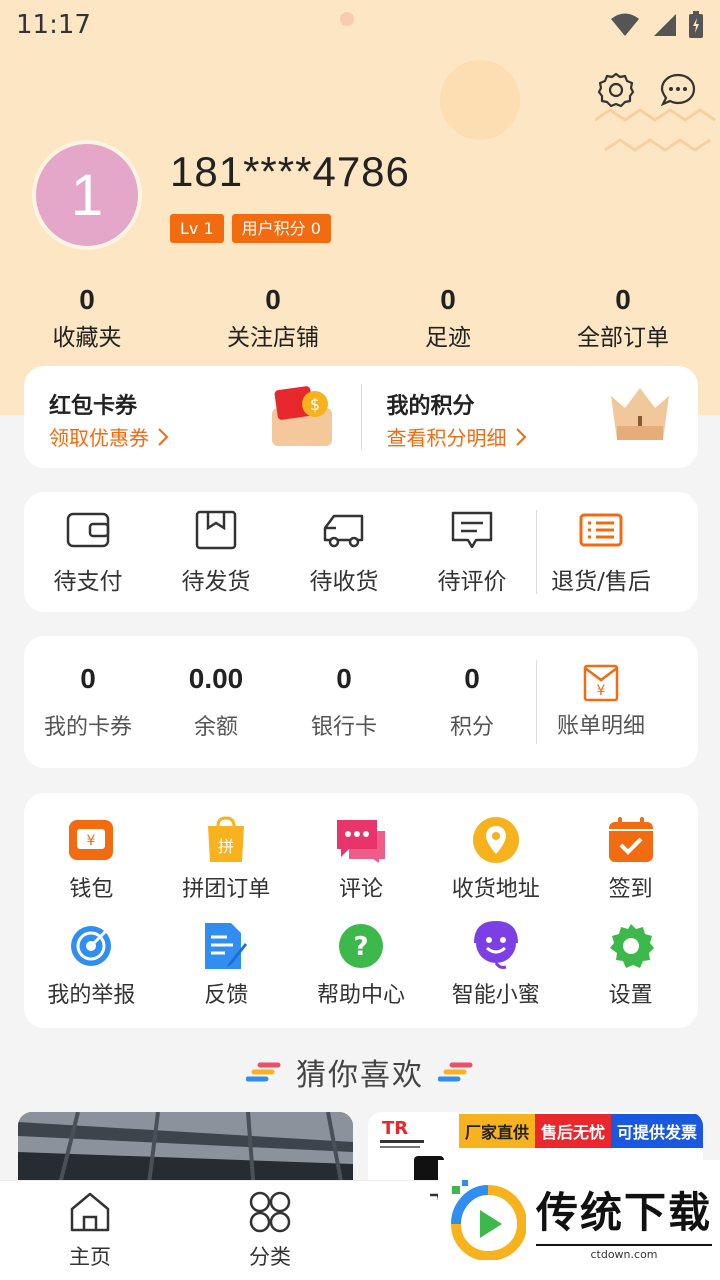 The image size is (720, 1280). Describe the element at coordinates (395, 1128) in the screenshot. I see `svg-text: TR` at that location.